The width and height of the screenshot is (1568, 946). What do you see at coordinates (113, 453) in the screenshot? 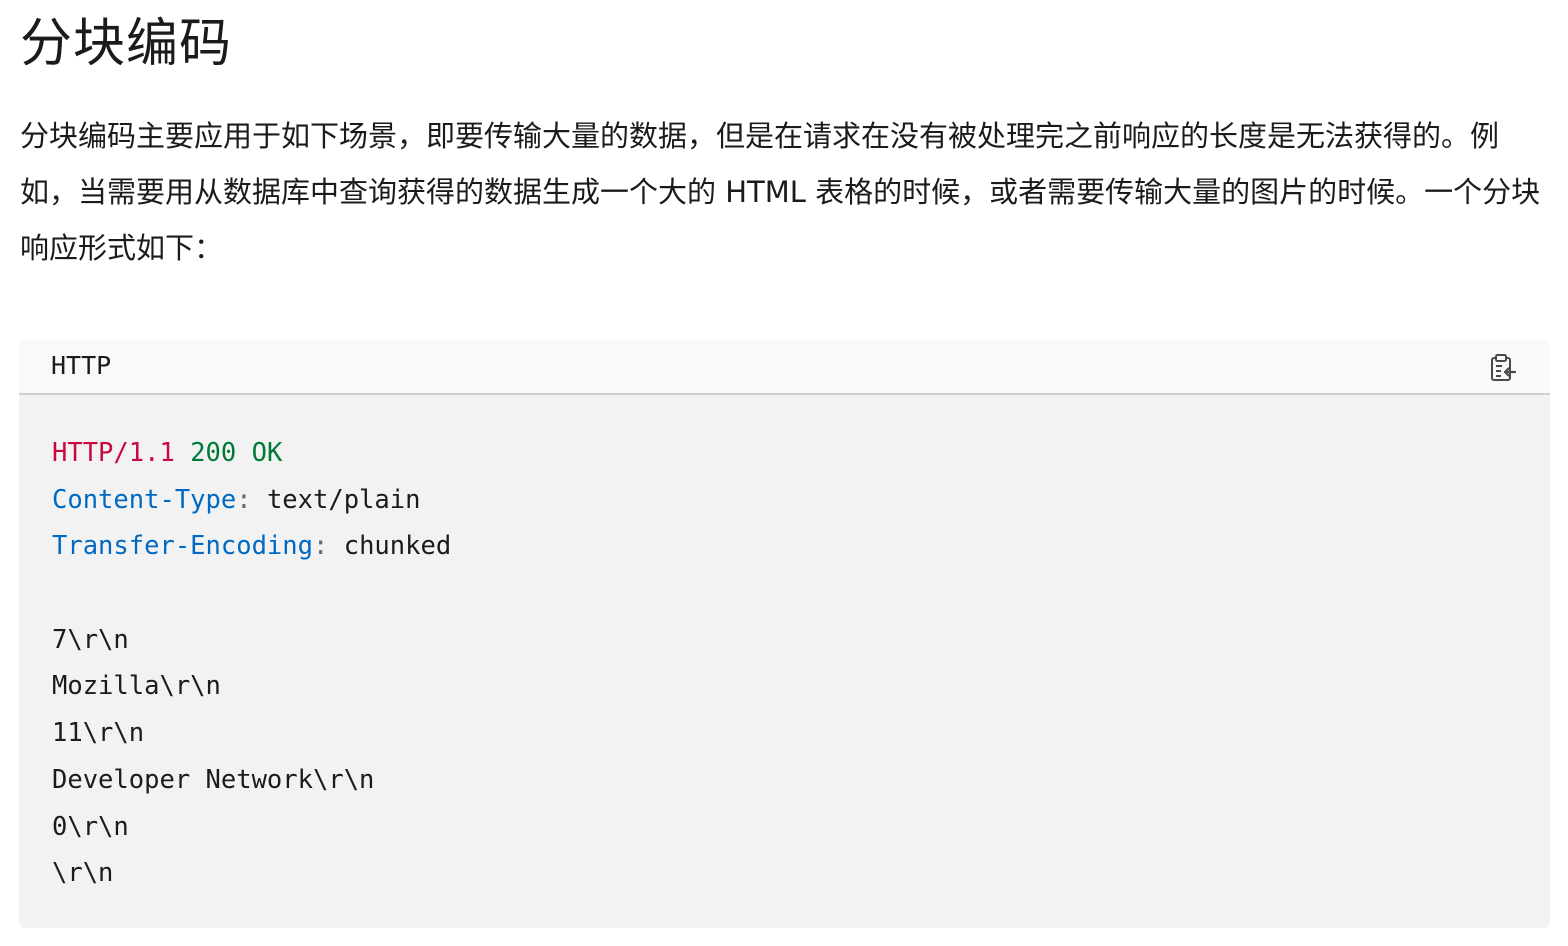
I see `http-protocol: HTTP/1.1` at bounding box center [113, 453].